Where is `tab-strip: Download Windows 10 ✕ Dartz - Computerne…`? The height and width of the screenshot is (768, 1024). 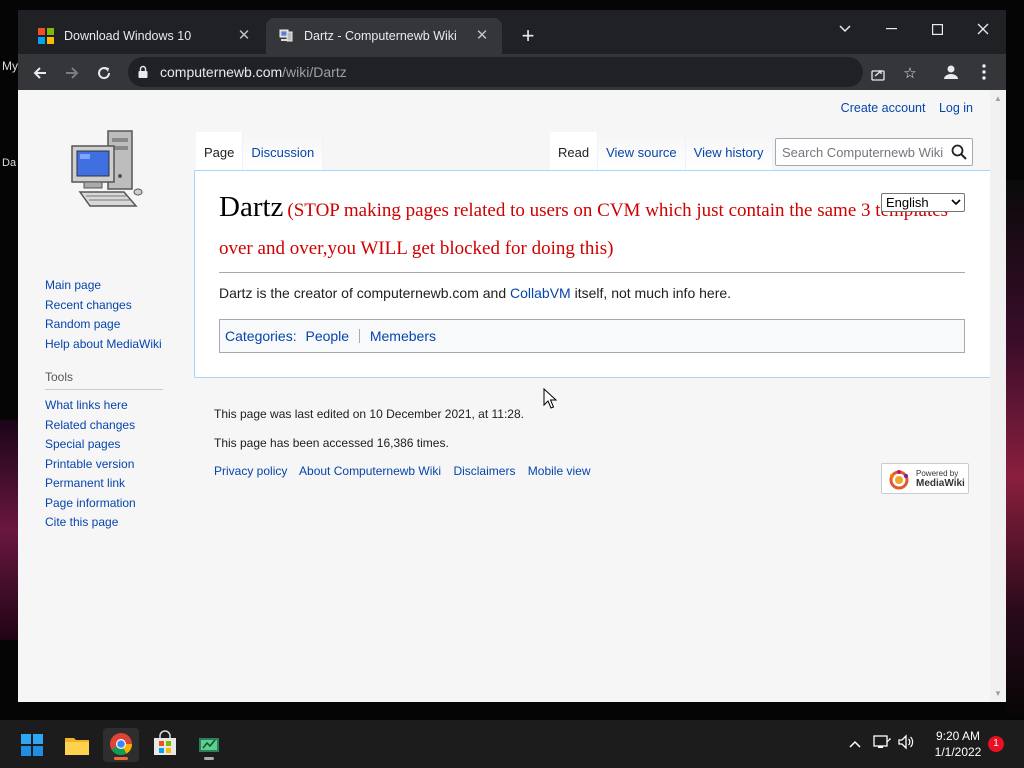 tab-strip: Download Windows 10 ✕ Dartz - Computerne… is located at coordinates (512, 32).